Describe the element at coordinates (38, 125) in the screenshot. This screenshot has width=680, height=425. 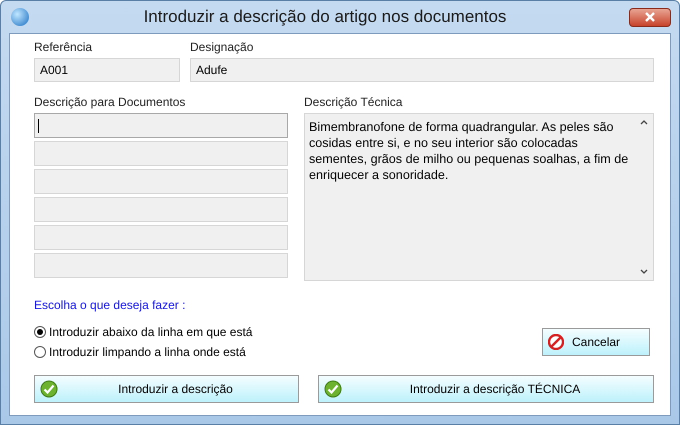
I see `text-caret` at that location.